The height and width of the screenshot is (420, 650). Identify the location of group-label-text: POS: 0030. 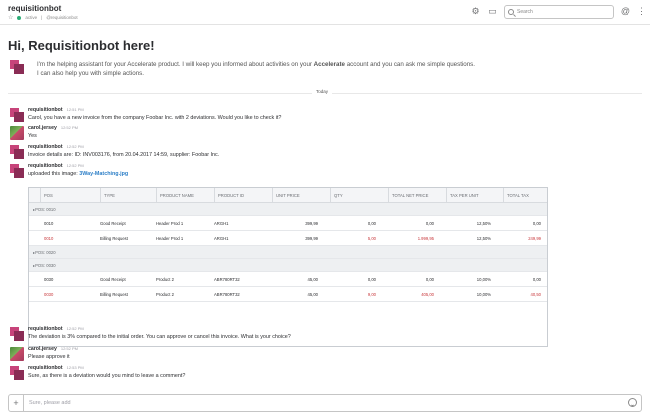
(45, 265).